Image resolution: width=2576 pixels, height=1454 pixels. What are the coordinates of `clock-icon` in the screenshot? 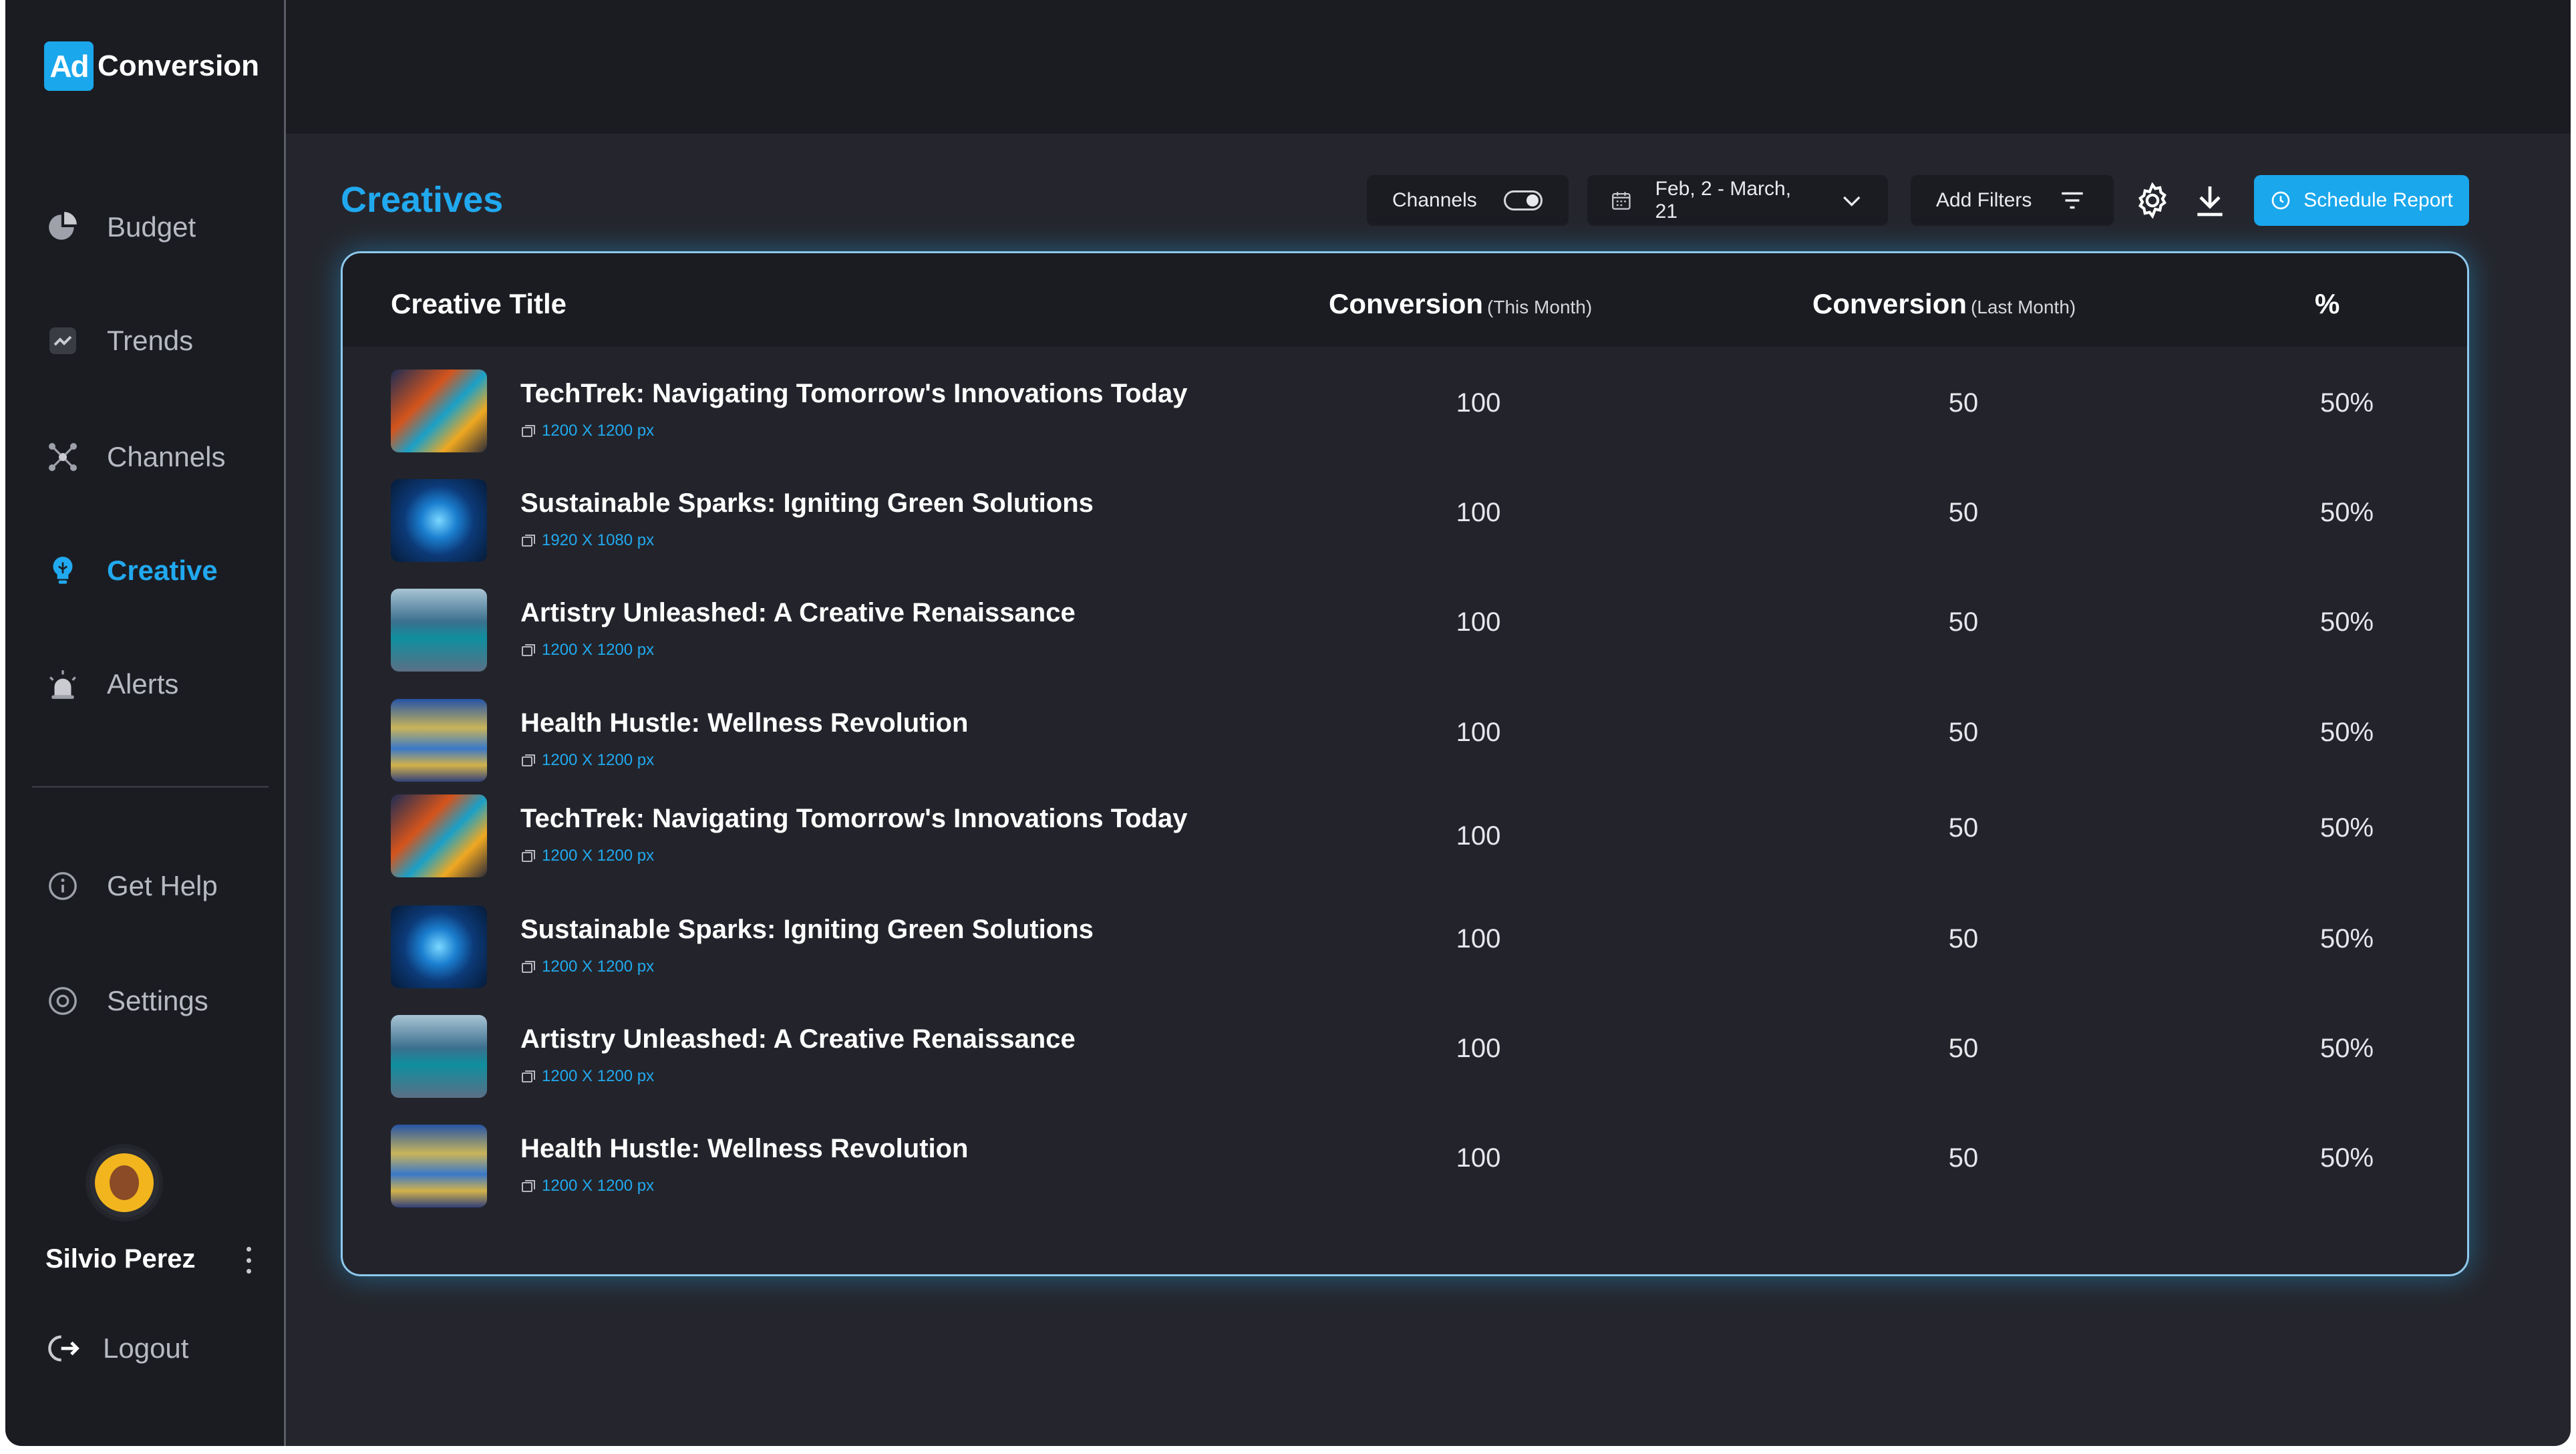 It's located at (2280, 201).